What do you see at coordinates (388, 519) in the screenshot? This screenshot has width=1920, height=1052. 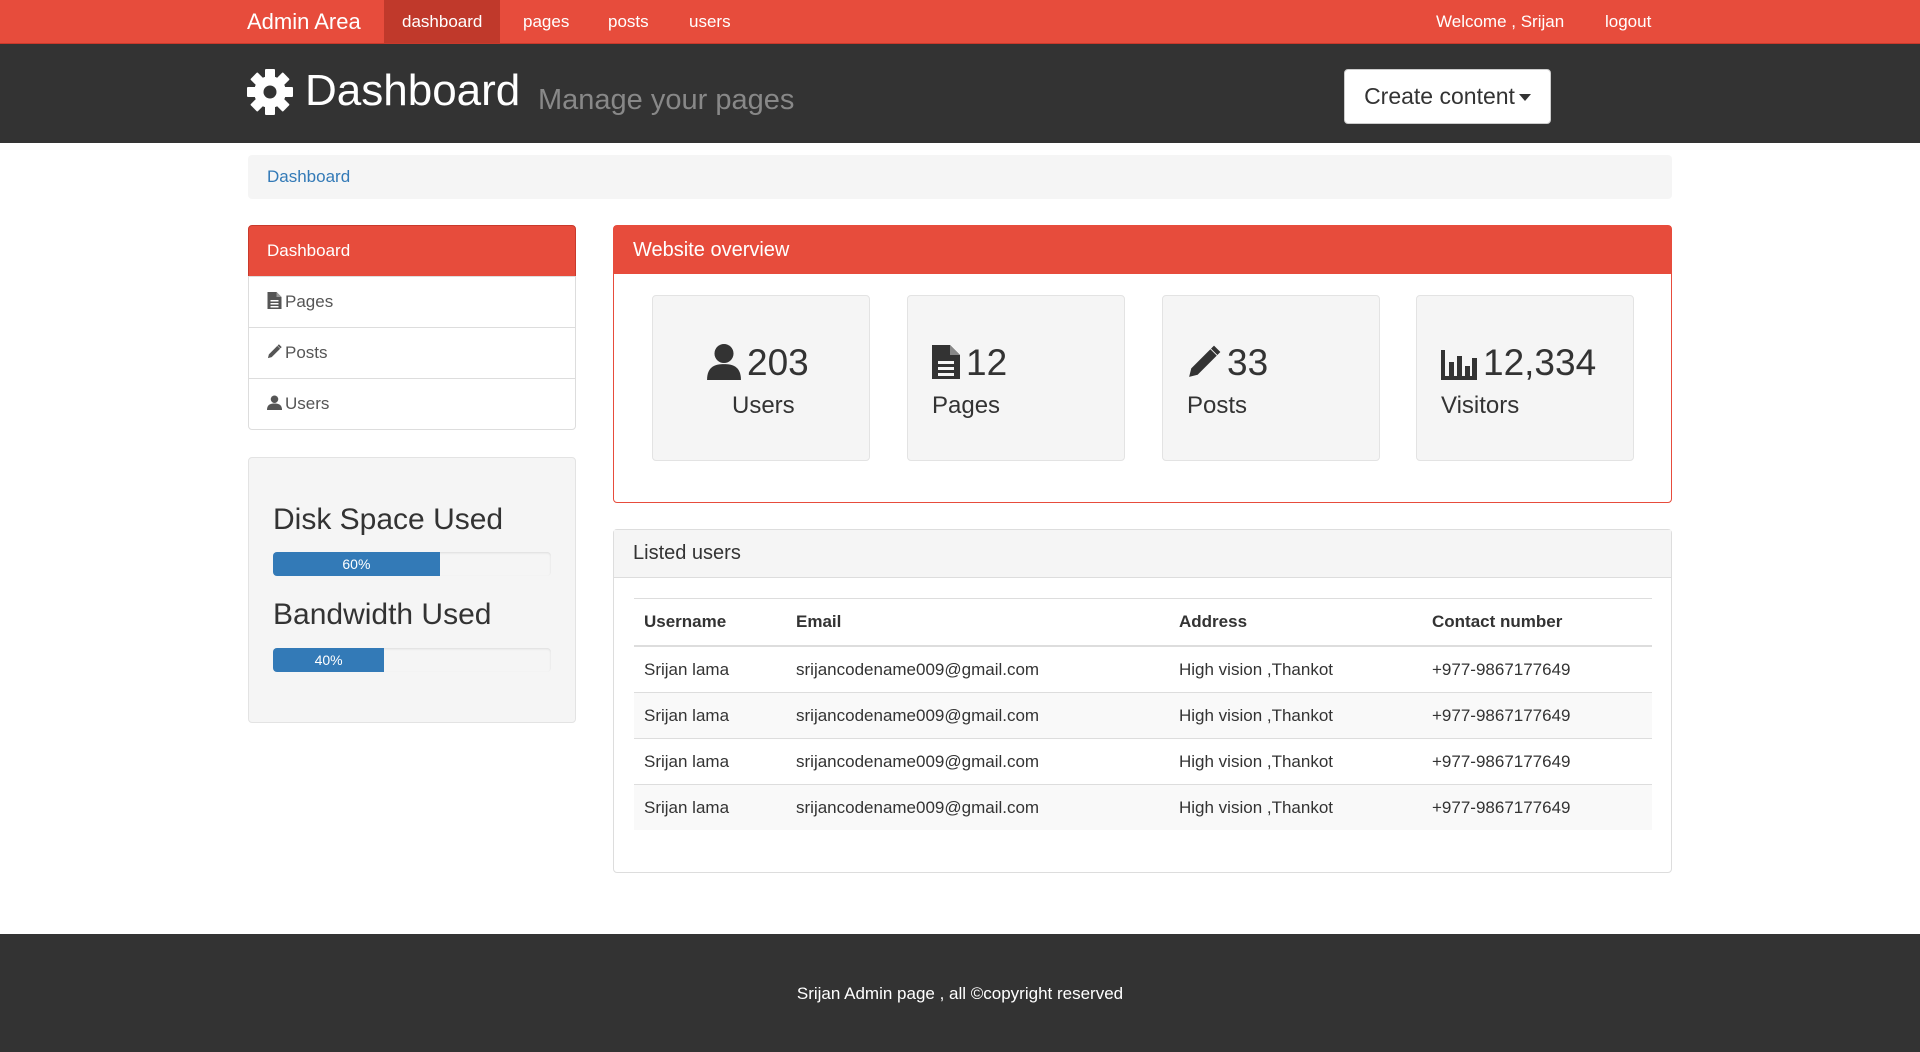 I see `disk-space-heading: Disk Space Used` at bounding box center [388, 519].